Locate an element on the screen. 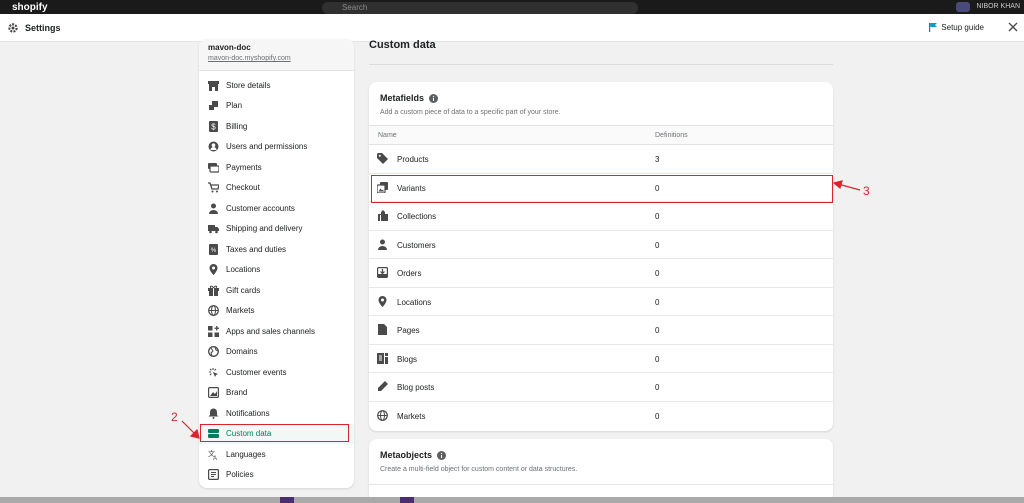 The width and height of the screenshot is (1024, 503). table-row-variants: Variants 0 is located at coordinates (601, 188).